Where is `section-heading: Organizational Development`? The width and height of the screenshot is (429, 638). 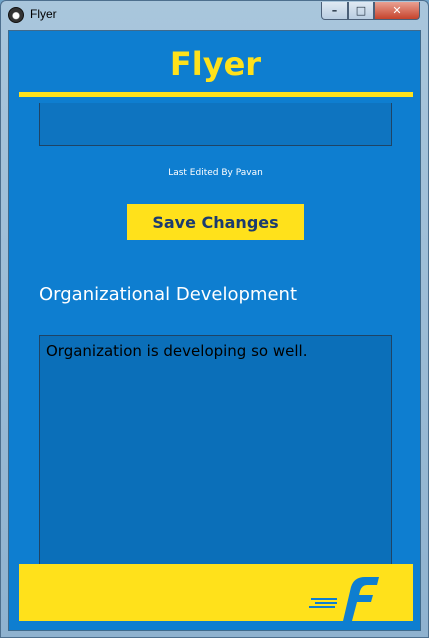
section-heading: Organizational Development is located at coordinates (168, 294).